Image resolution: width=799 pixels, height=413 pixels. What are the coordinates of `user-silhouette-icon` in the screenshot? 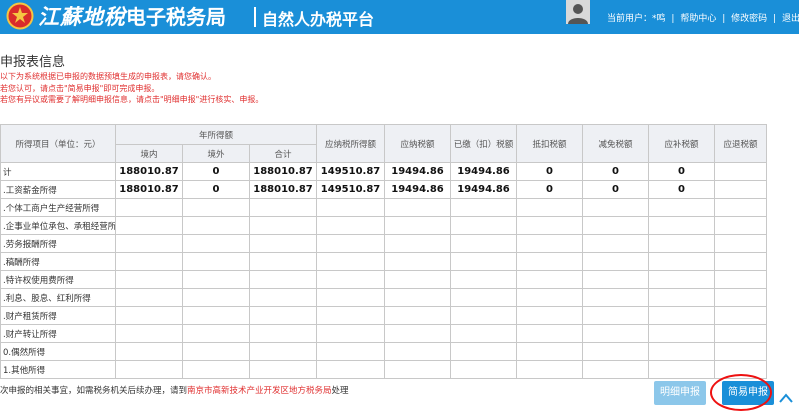 It's located at (578, 14).